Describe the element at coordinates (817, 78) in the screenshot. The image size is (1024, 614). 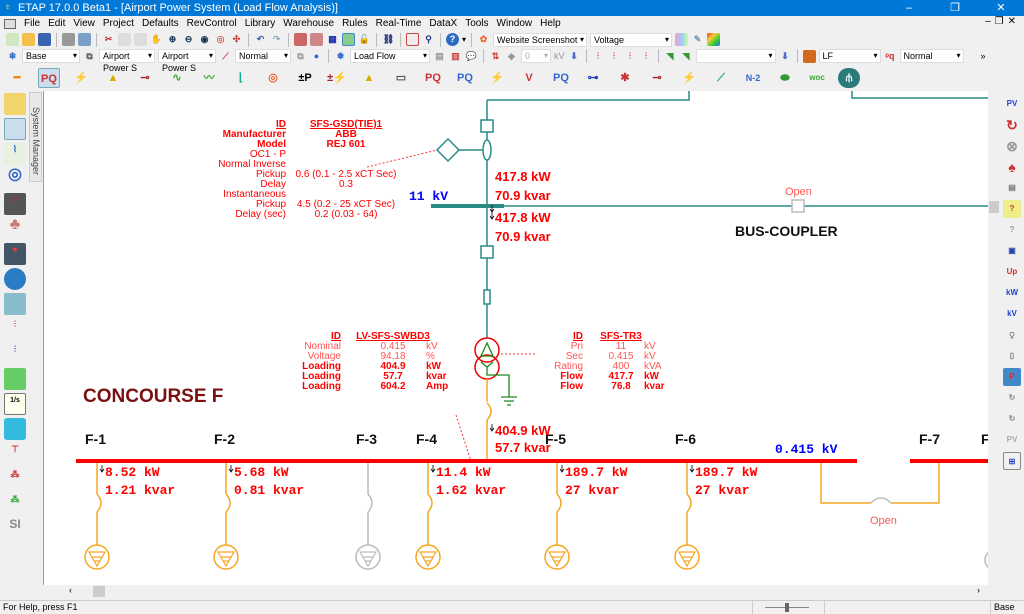
I see `woc-icon: woc` at that location.